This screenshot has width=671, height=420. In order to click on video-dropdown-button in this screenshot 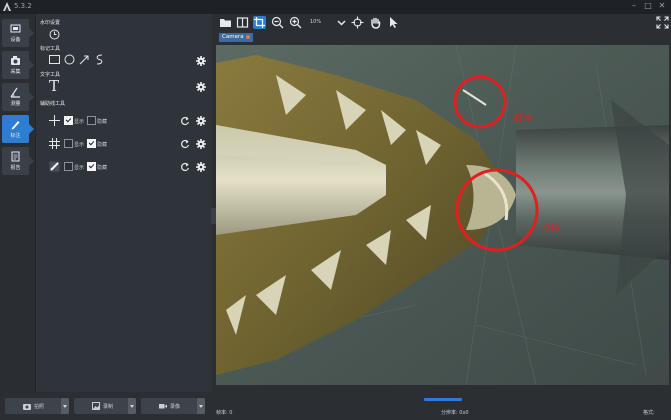, I will do `click(201, 406)`.